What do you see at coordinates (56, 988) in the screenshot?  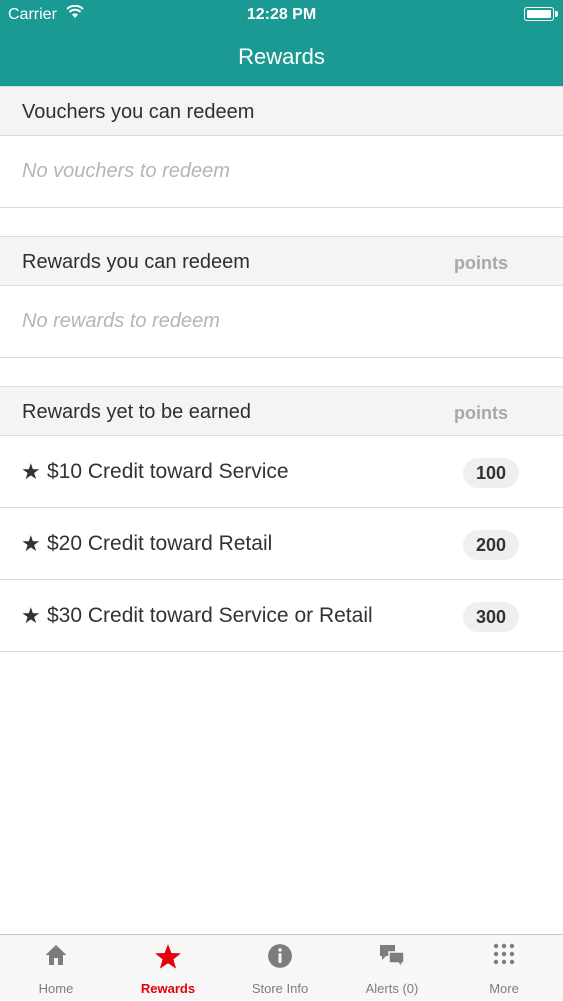 I see `tab-home-label: Home` at bounding box center [56, 988].